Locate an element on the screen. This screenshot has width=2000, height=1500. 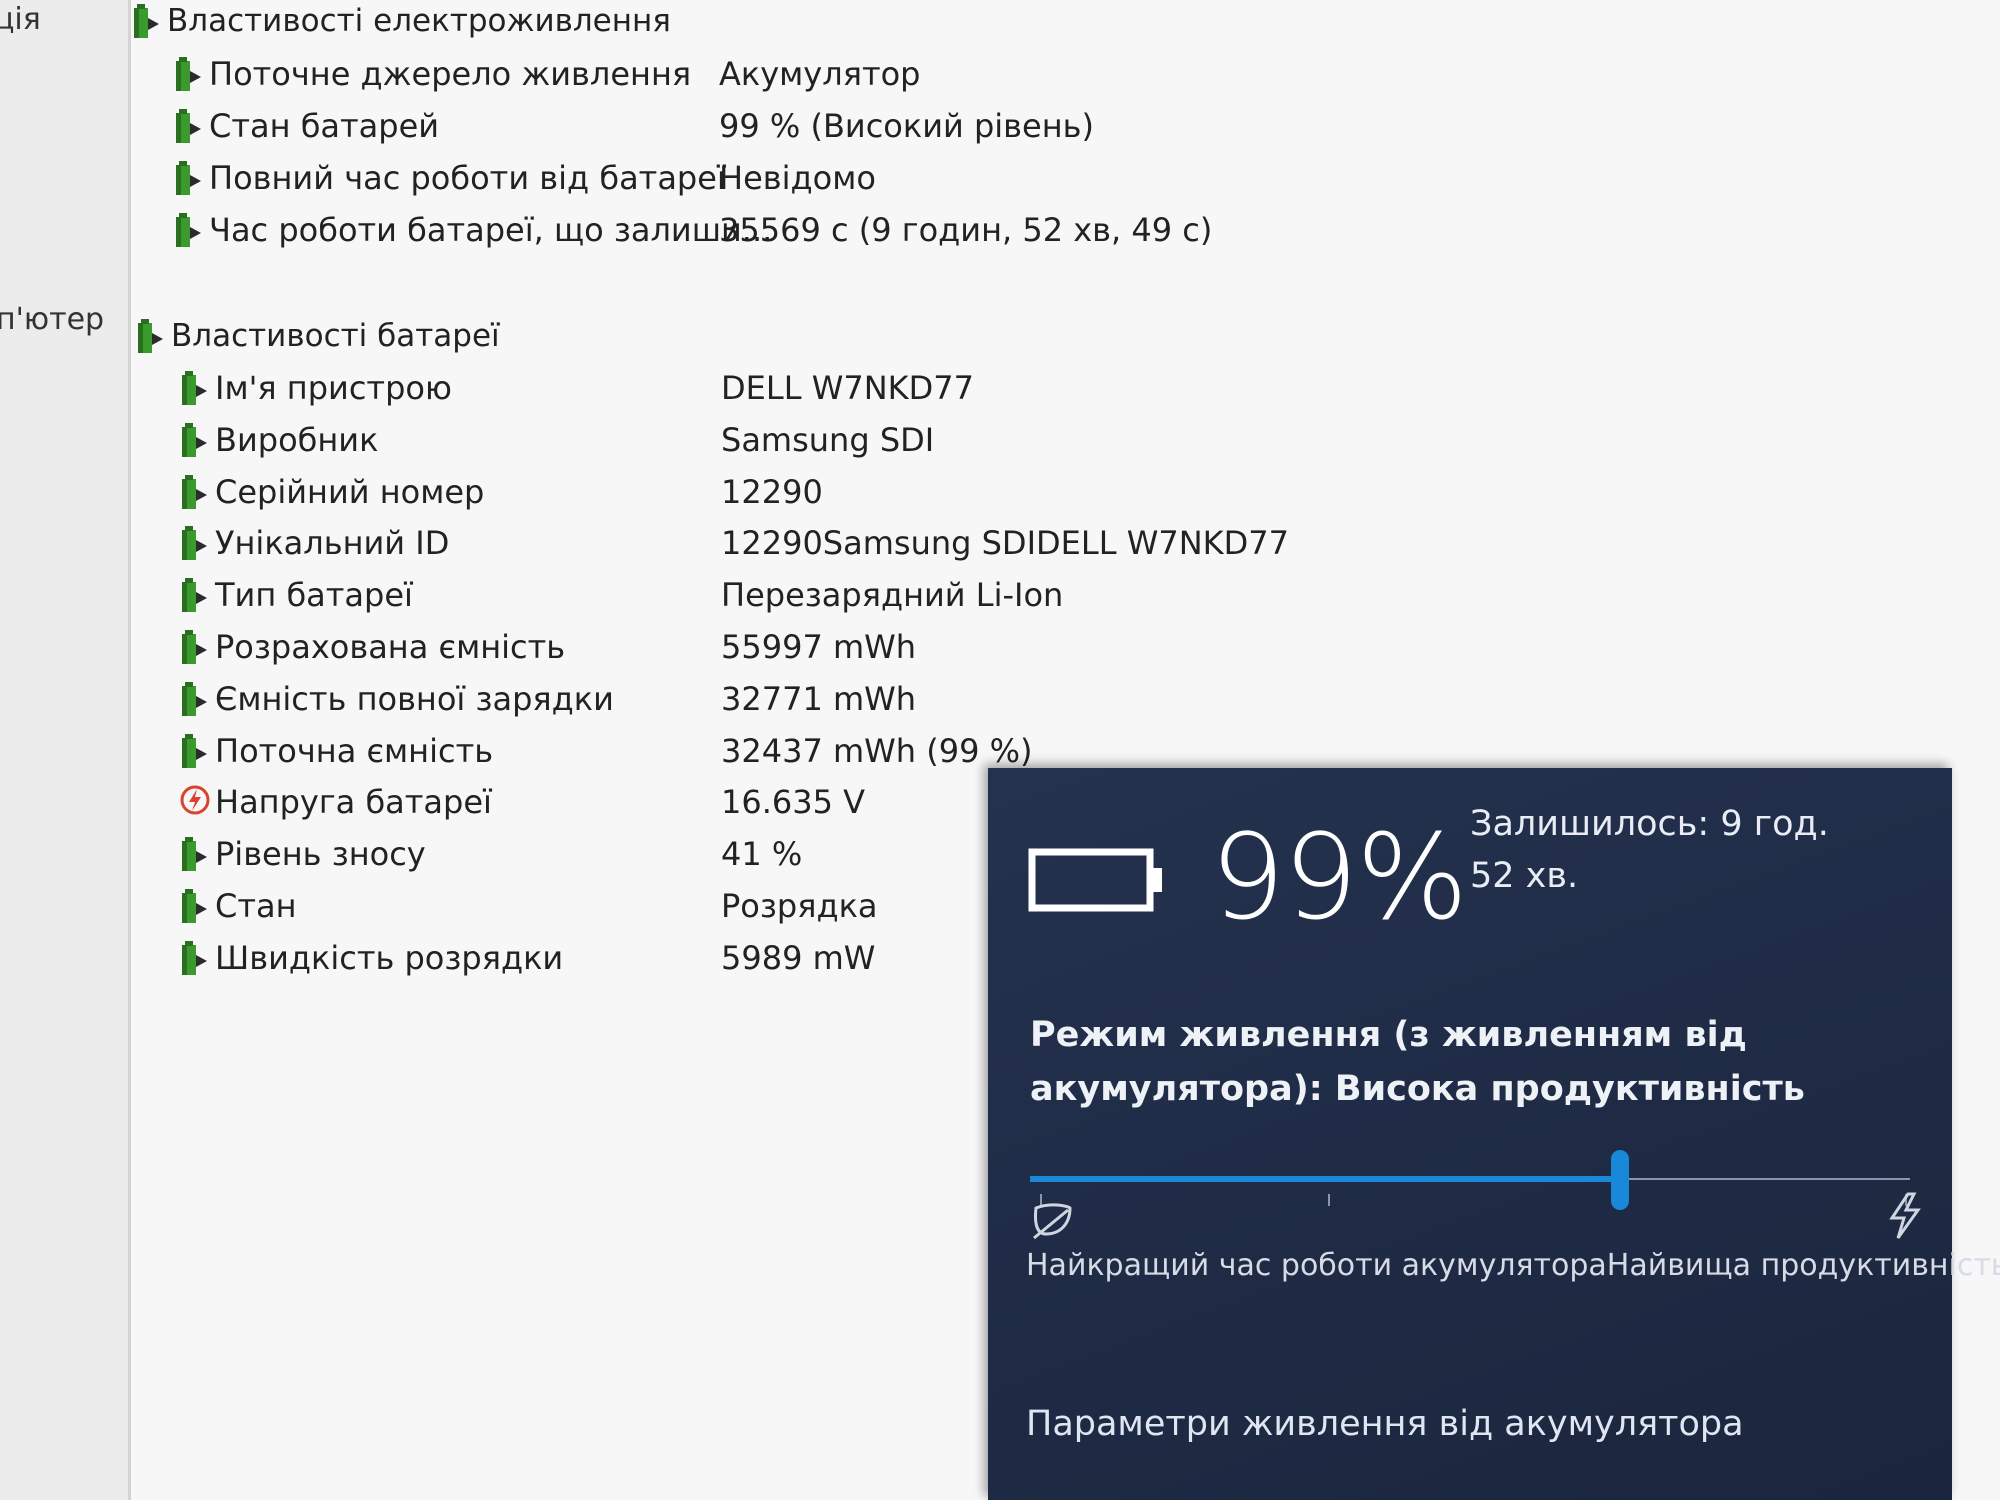
property-row: Тип батареї Перезарядний Li-Ion is located at coordinates (829, 595).